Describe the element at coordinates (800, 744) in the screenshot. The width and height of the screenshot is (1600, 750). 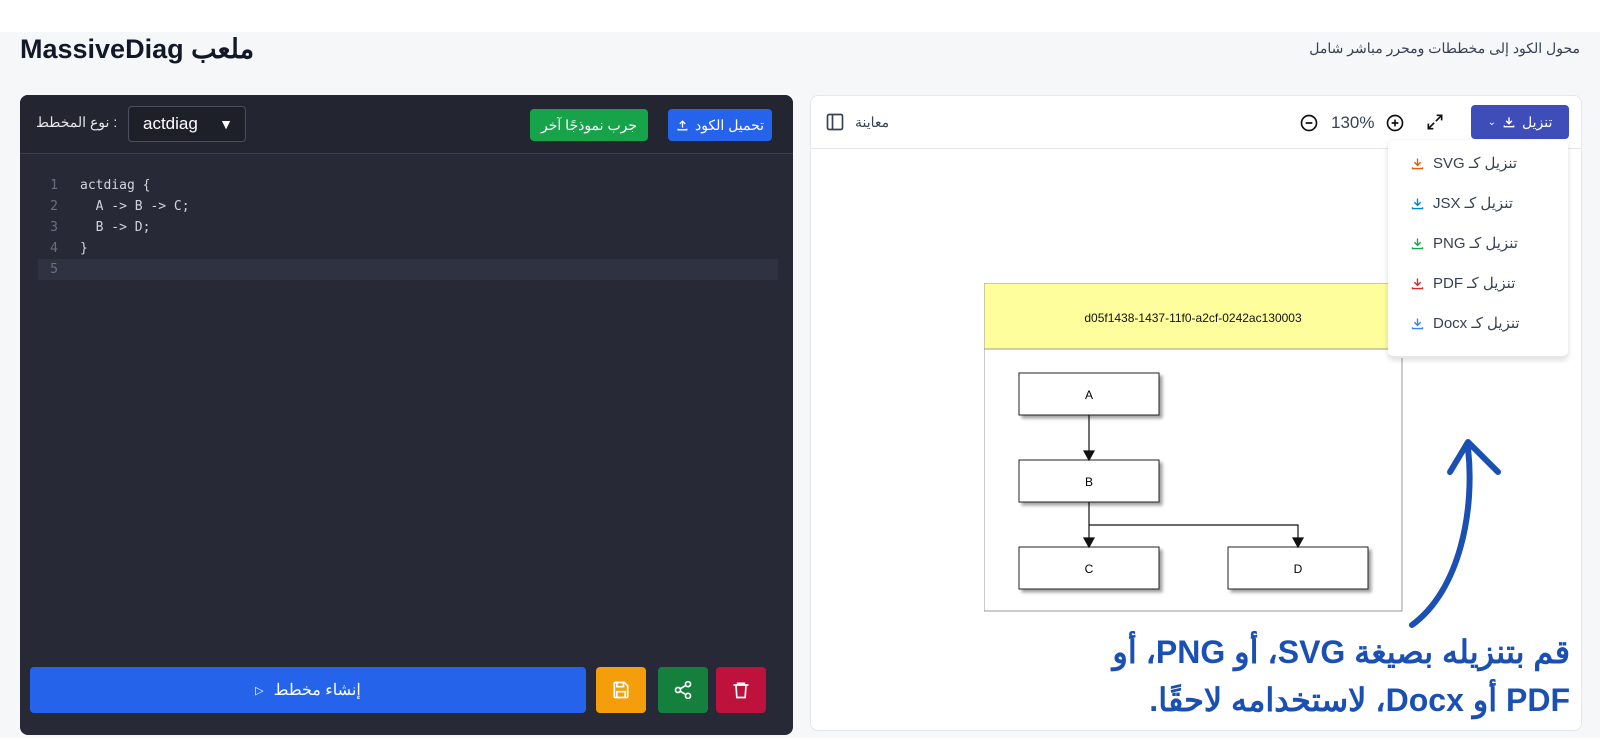
I see `bottom-strip` at that location.